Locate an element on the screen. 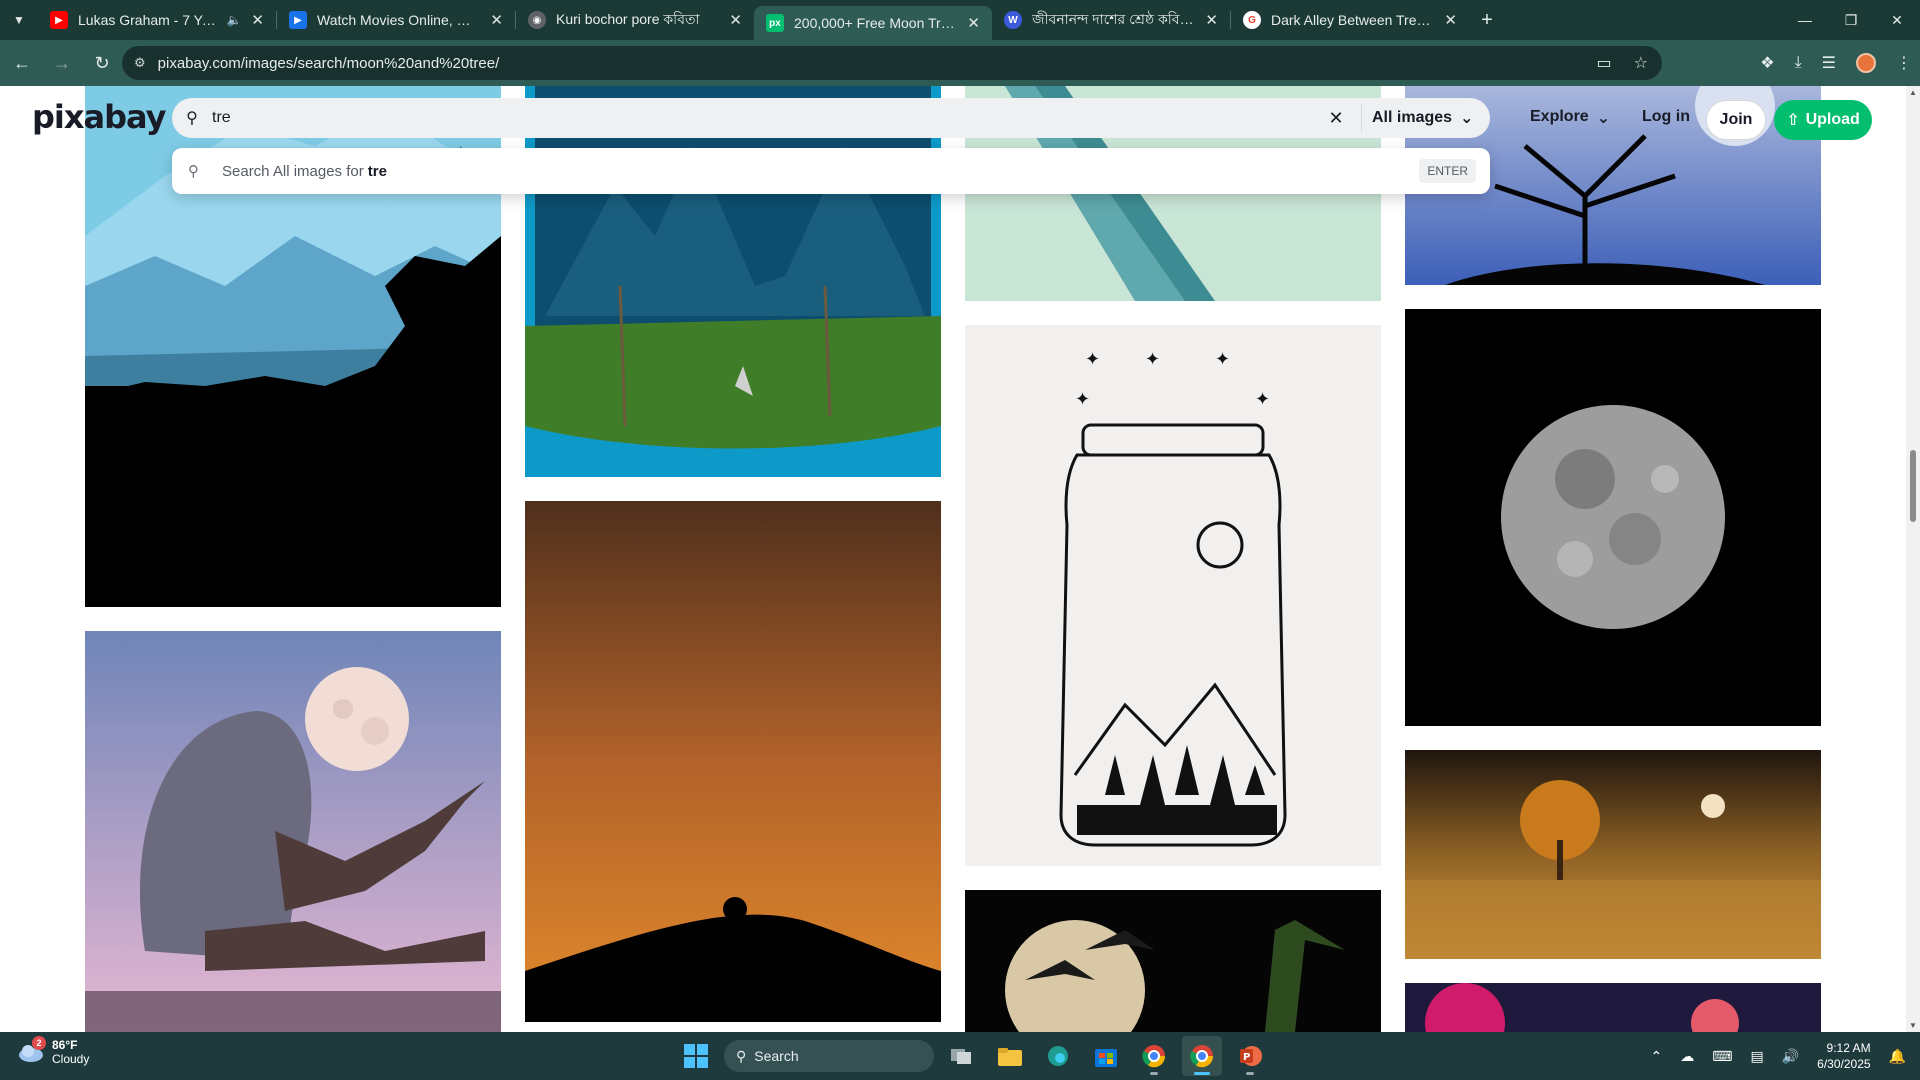 The image size is (1920, 1080). site-icon: W is located at coordinates (1013, 20).